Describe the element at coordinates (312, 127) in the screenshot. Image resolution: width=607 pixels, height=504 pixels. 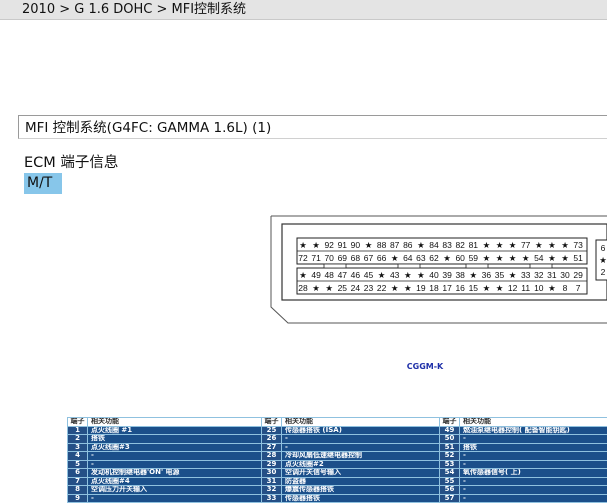
I see `section-title: MFI 控制系统(G4FC: GAMMA 1.6L) (1)` at that location.